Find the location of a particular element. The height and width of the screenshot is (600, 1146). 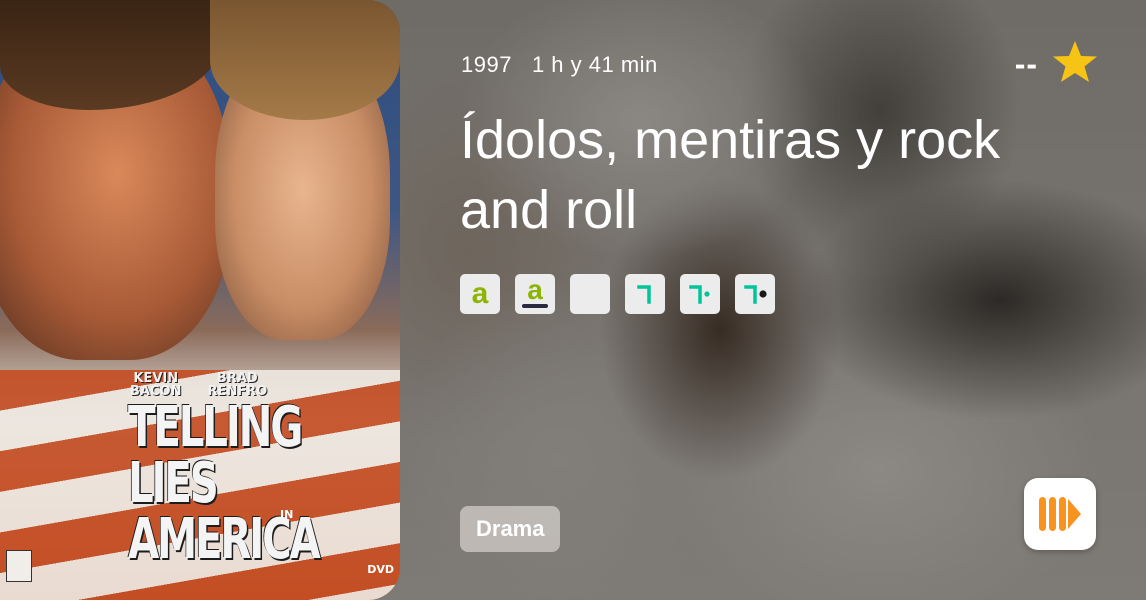

movie-year: 1997 is located at coordinates (486, 64).